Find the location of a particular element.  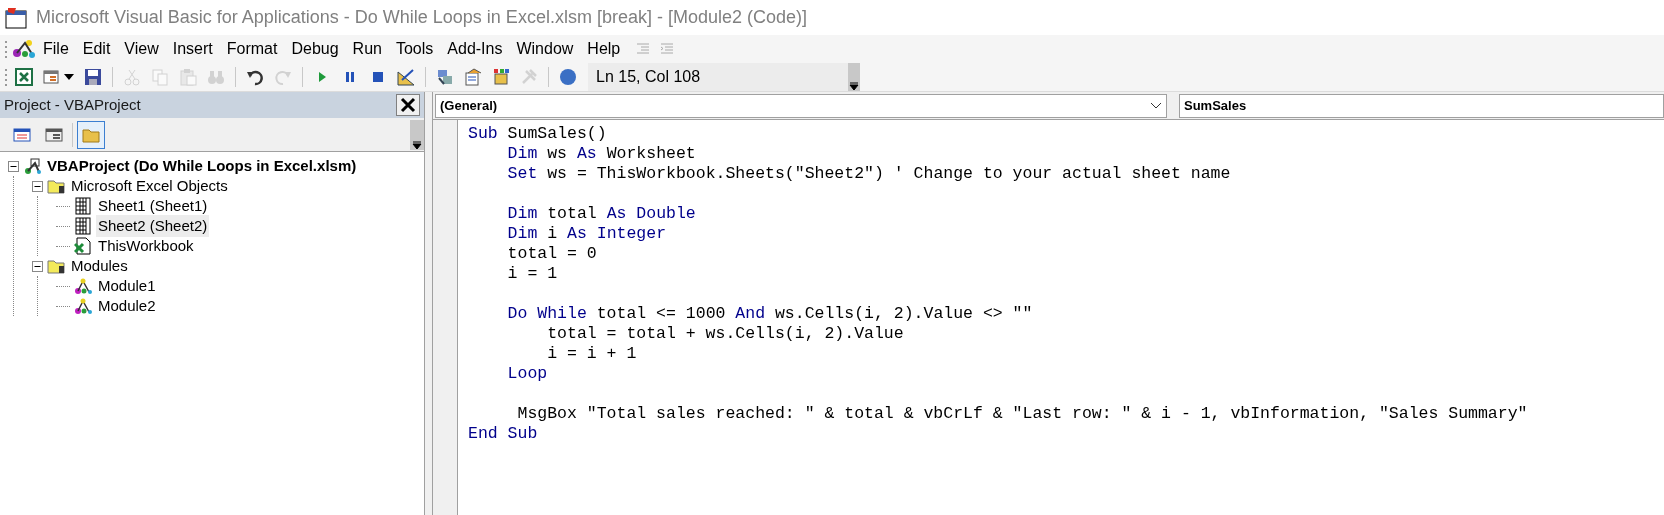

view-object-icon is located at coordinates (54, 134).